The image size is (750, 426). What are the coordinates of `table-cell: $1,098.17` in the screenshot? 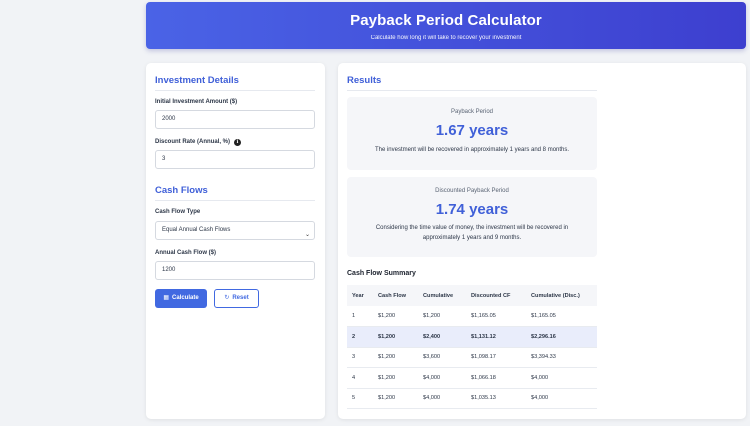 It's located at (483, 357).